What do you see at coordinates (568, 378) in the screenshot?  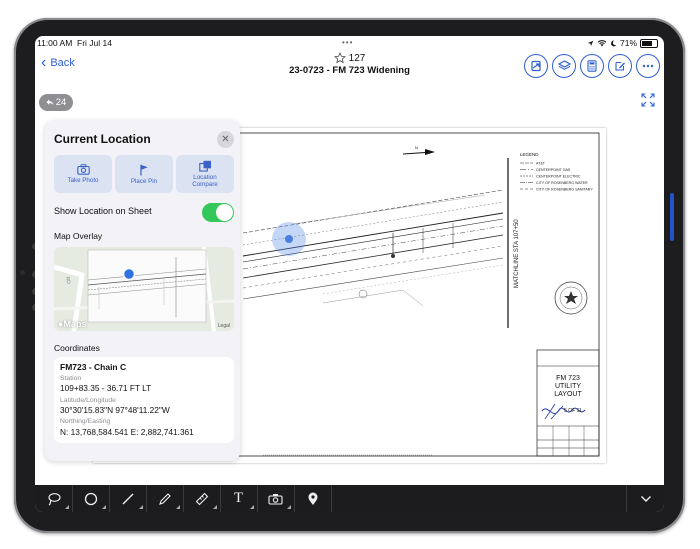 I see `title-block-line: FM 723` at bounding box center [568, 378].